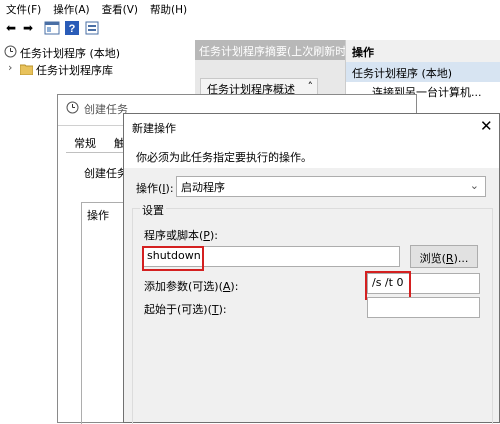 This screenshot has height=424, width=500. I want to click on tree-root: 任务计划程序 (本地), so click(97, 52).